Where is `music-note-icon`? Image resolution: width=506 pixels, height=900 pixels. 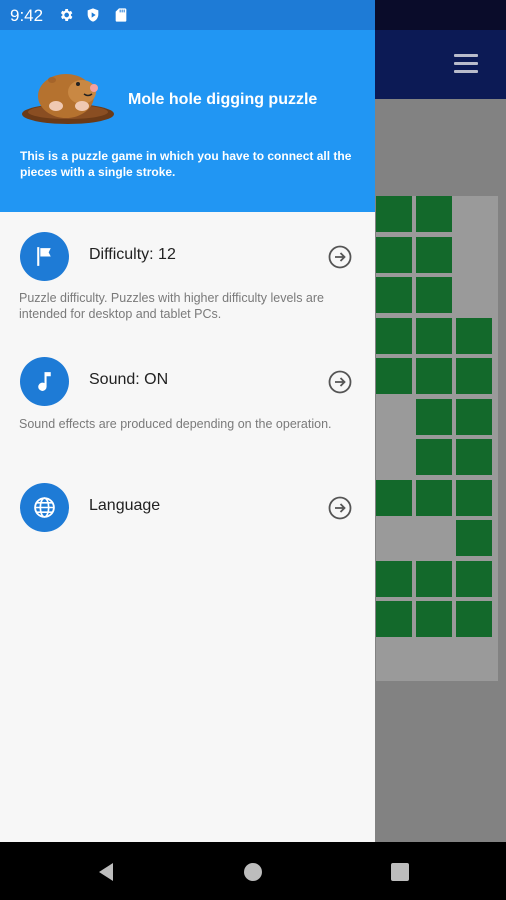
music-note-icon is located at coordinates (44, 381).